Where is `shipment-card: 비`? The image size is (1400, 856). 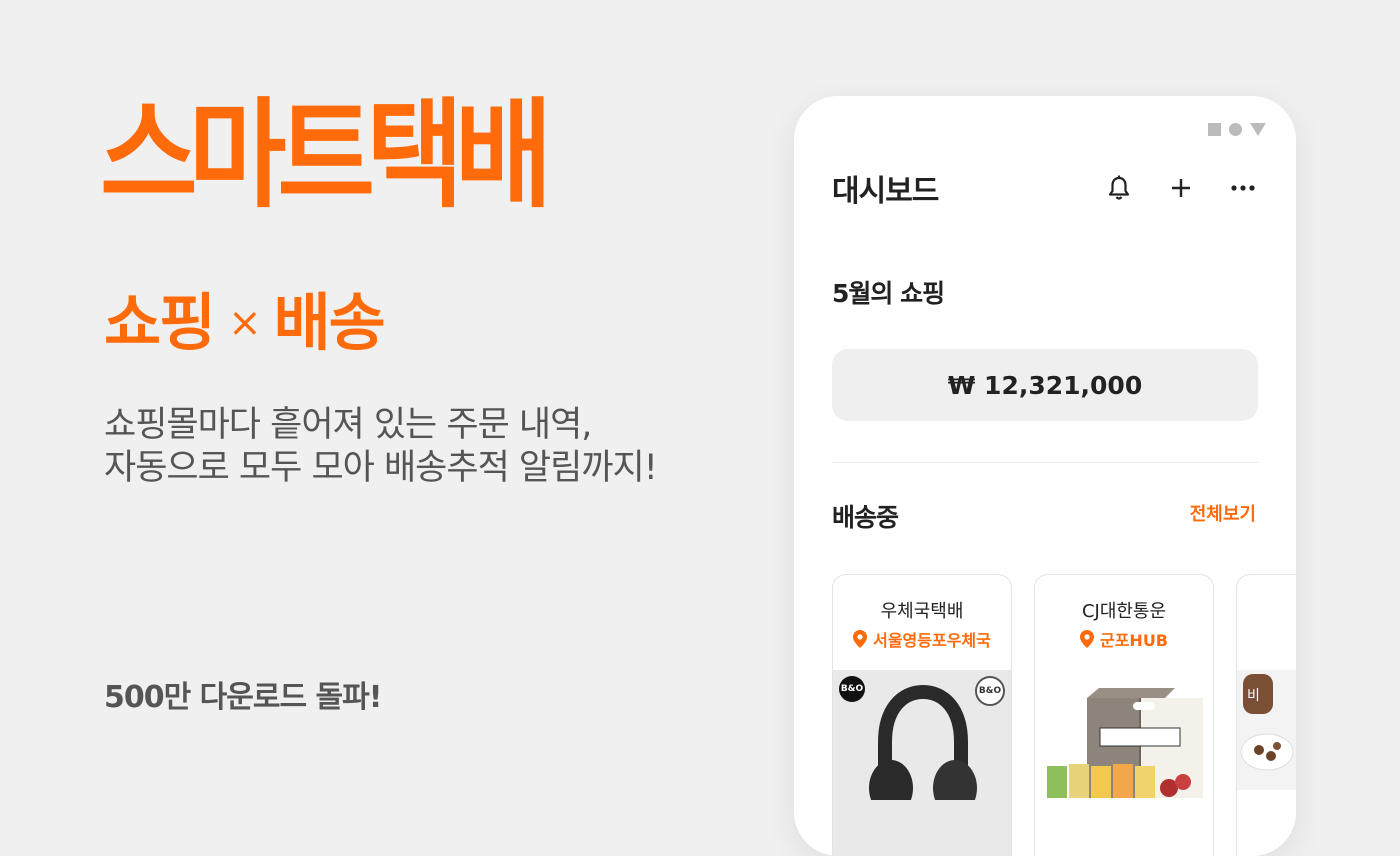
shipment-card: 비 is located at coordinates (1266, 715).